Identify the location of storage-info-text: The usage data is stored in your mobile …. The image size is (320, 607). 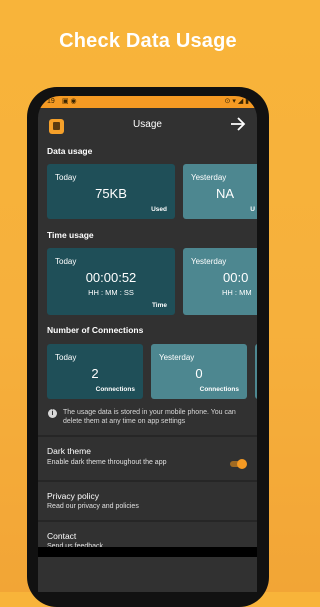
(149, 417).